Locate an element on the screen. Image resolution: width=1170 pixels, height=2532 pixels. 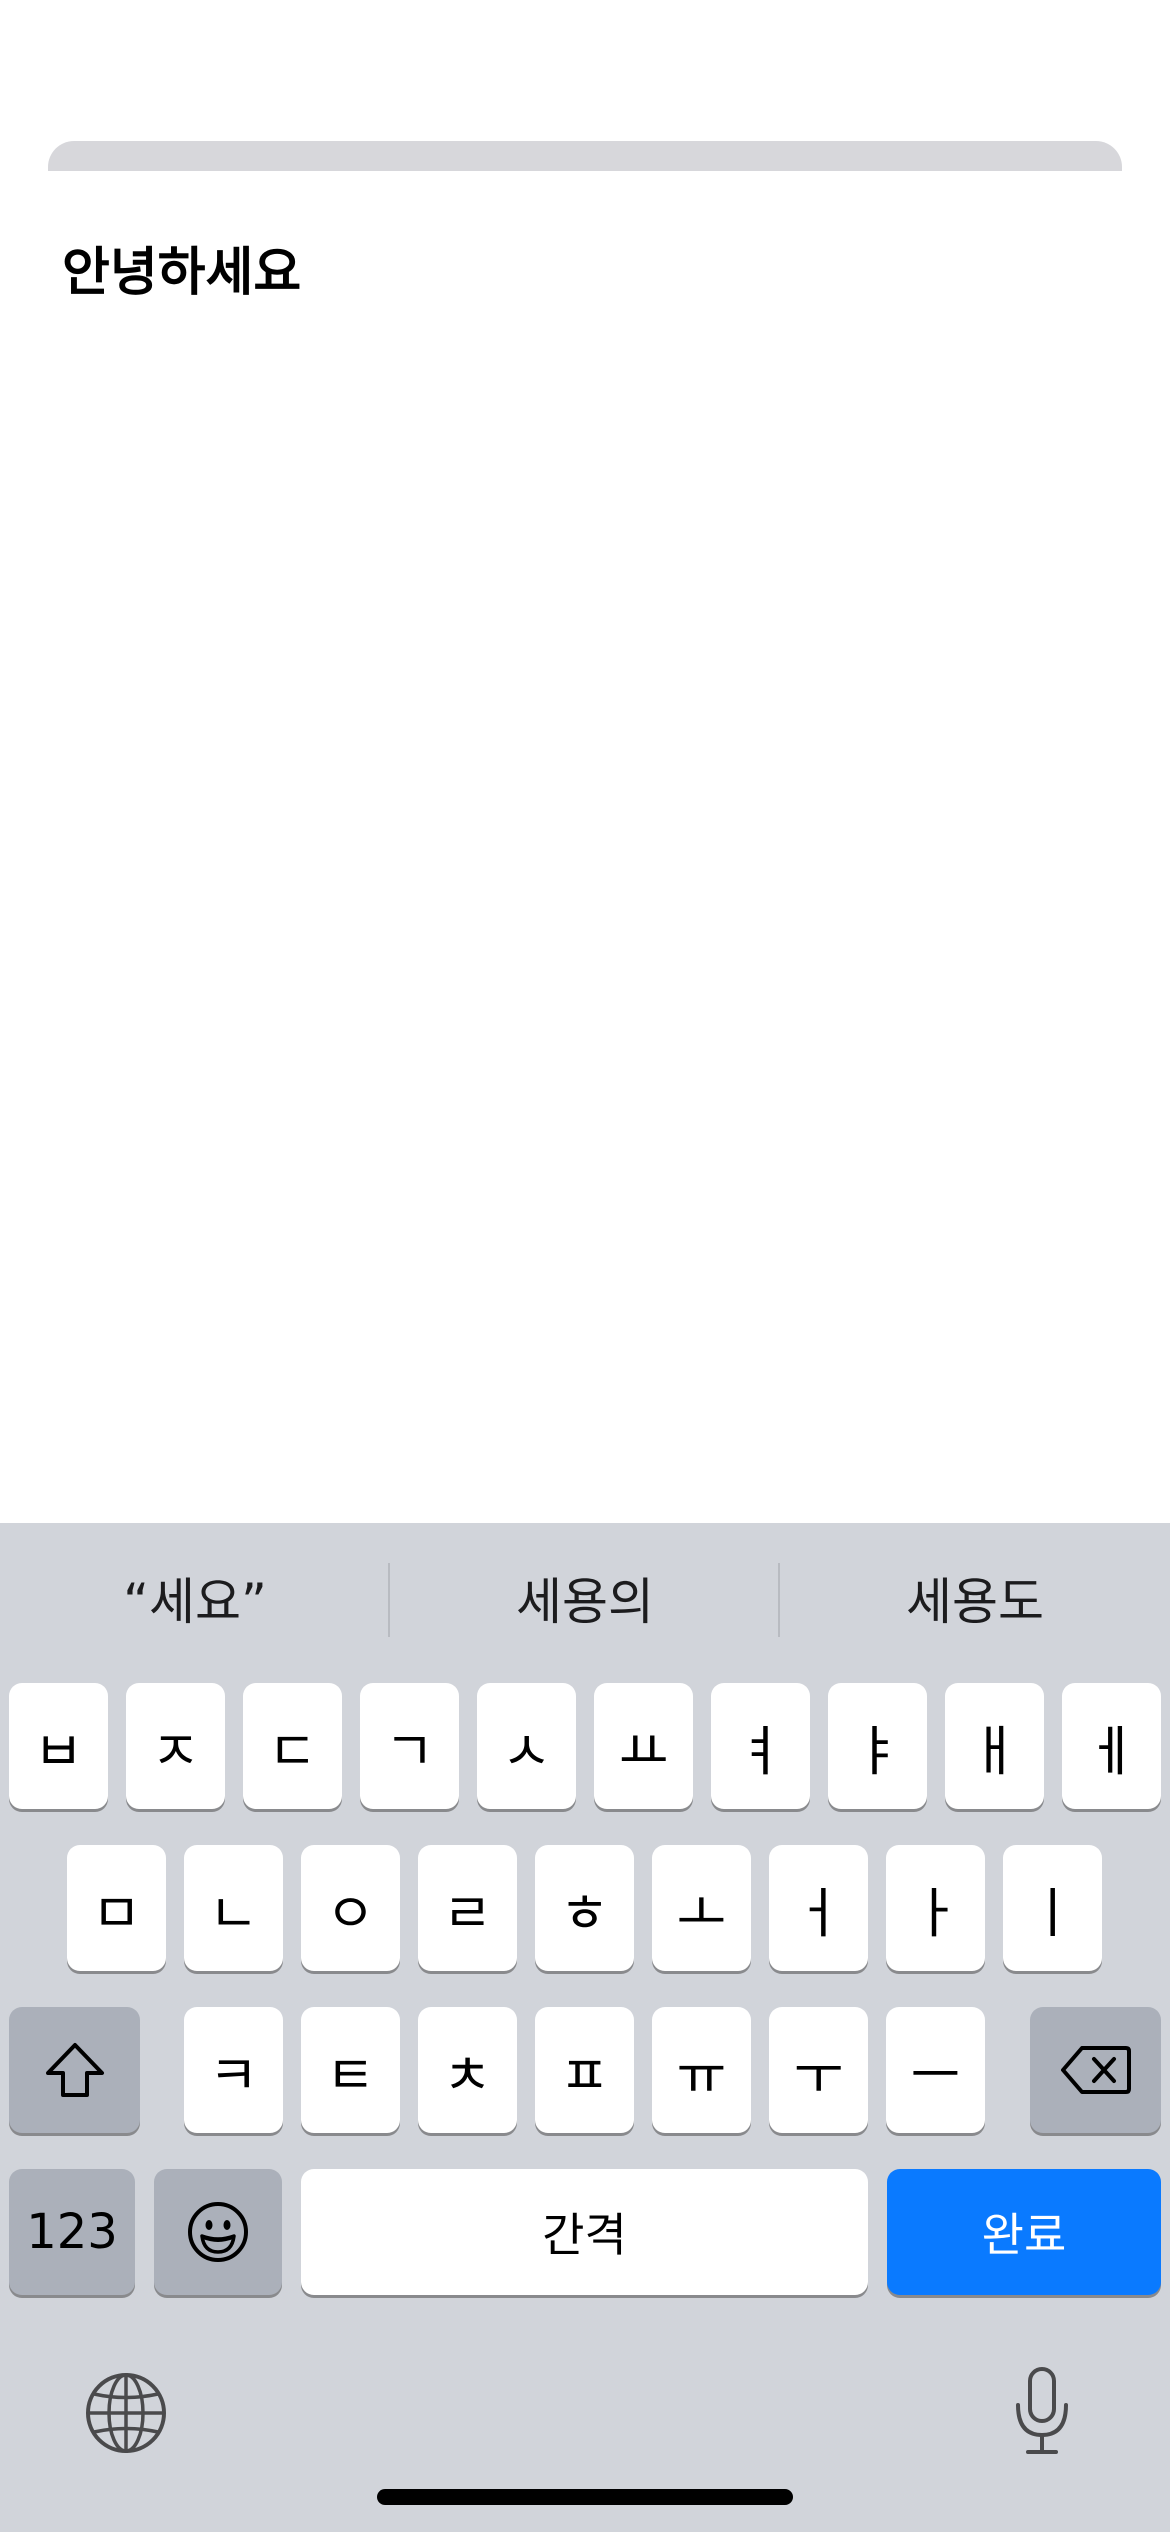
microphone-icon is located at coordinates (1042, 2410).